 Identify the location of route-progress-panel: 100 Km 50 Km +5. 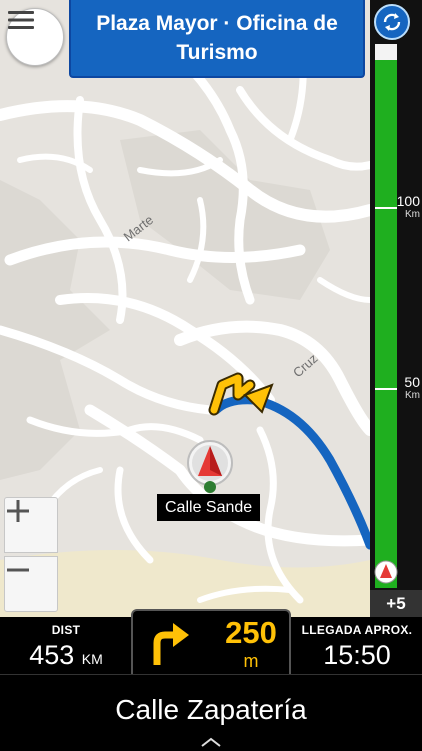
(396, 308).